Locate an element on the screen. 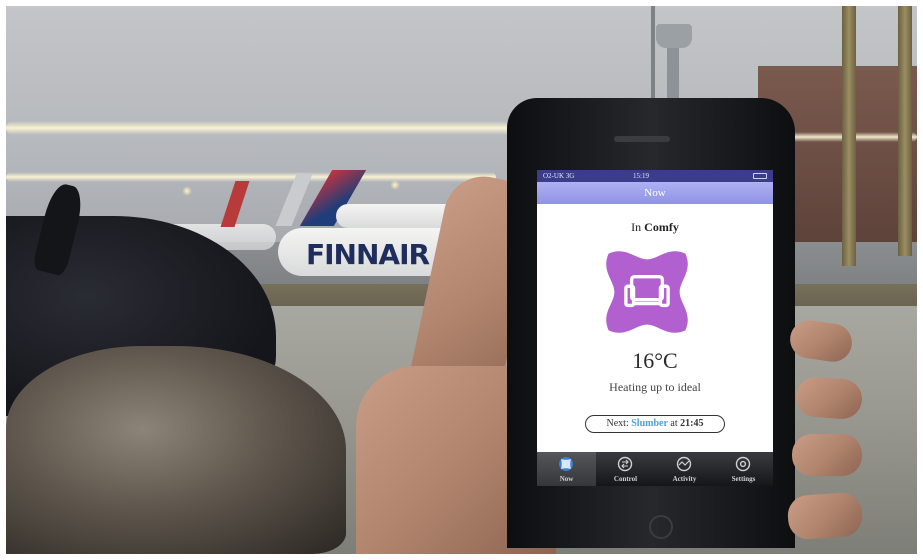 The image size is (923, 560). tab-label: Control is located at coordinates (625, 479).